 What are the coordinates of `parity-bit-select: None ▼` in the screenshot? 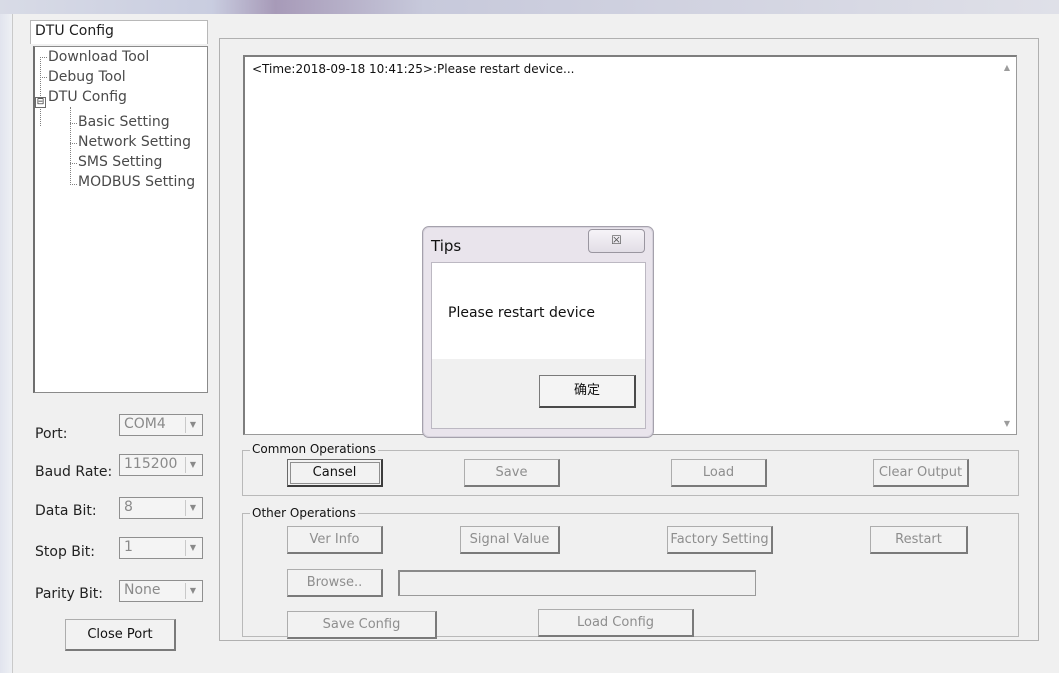 It's located at (161, 591).